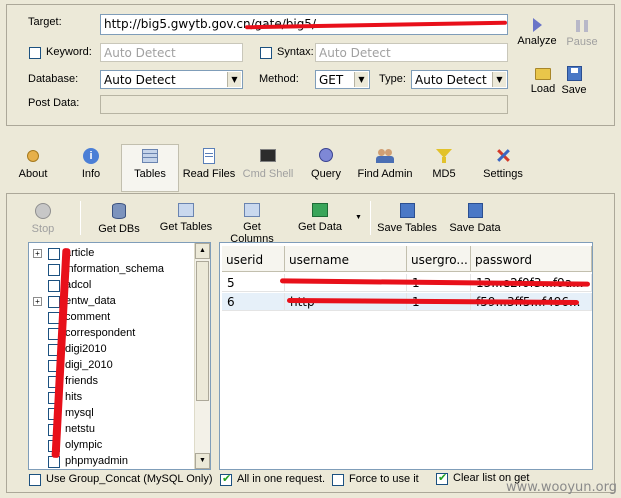 Image resolution: width=621 pixels, height=498 pixels. What do you see at coordinates (253, 283) in the screenshot?
I see `cell-userid: 5` at bounding box center [253, 283].